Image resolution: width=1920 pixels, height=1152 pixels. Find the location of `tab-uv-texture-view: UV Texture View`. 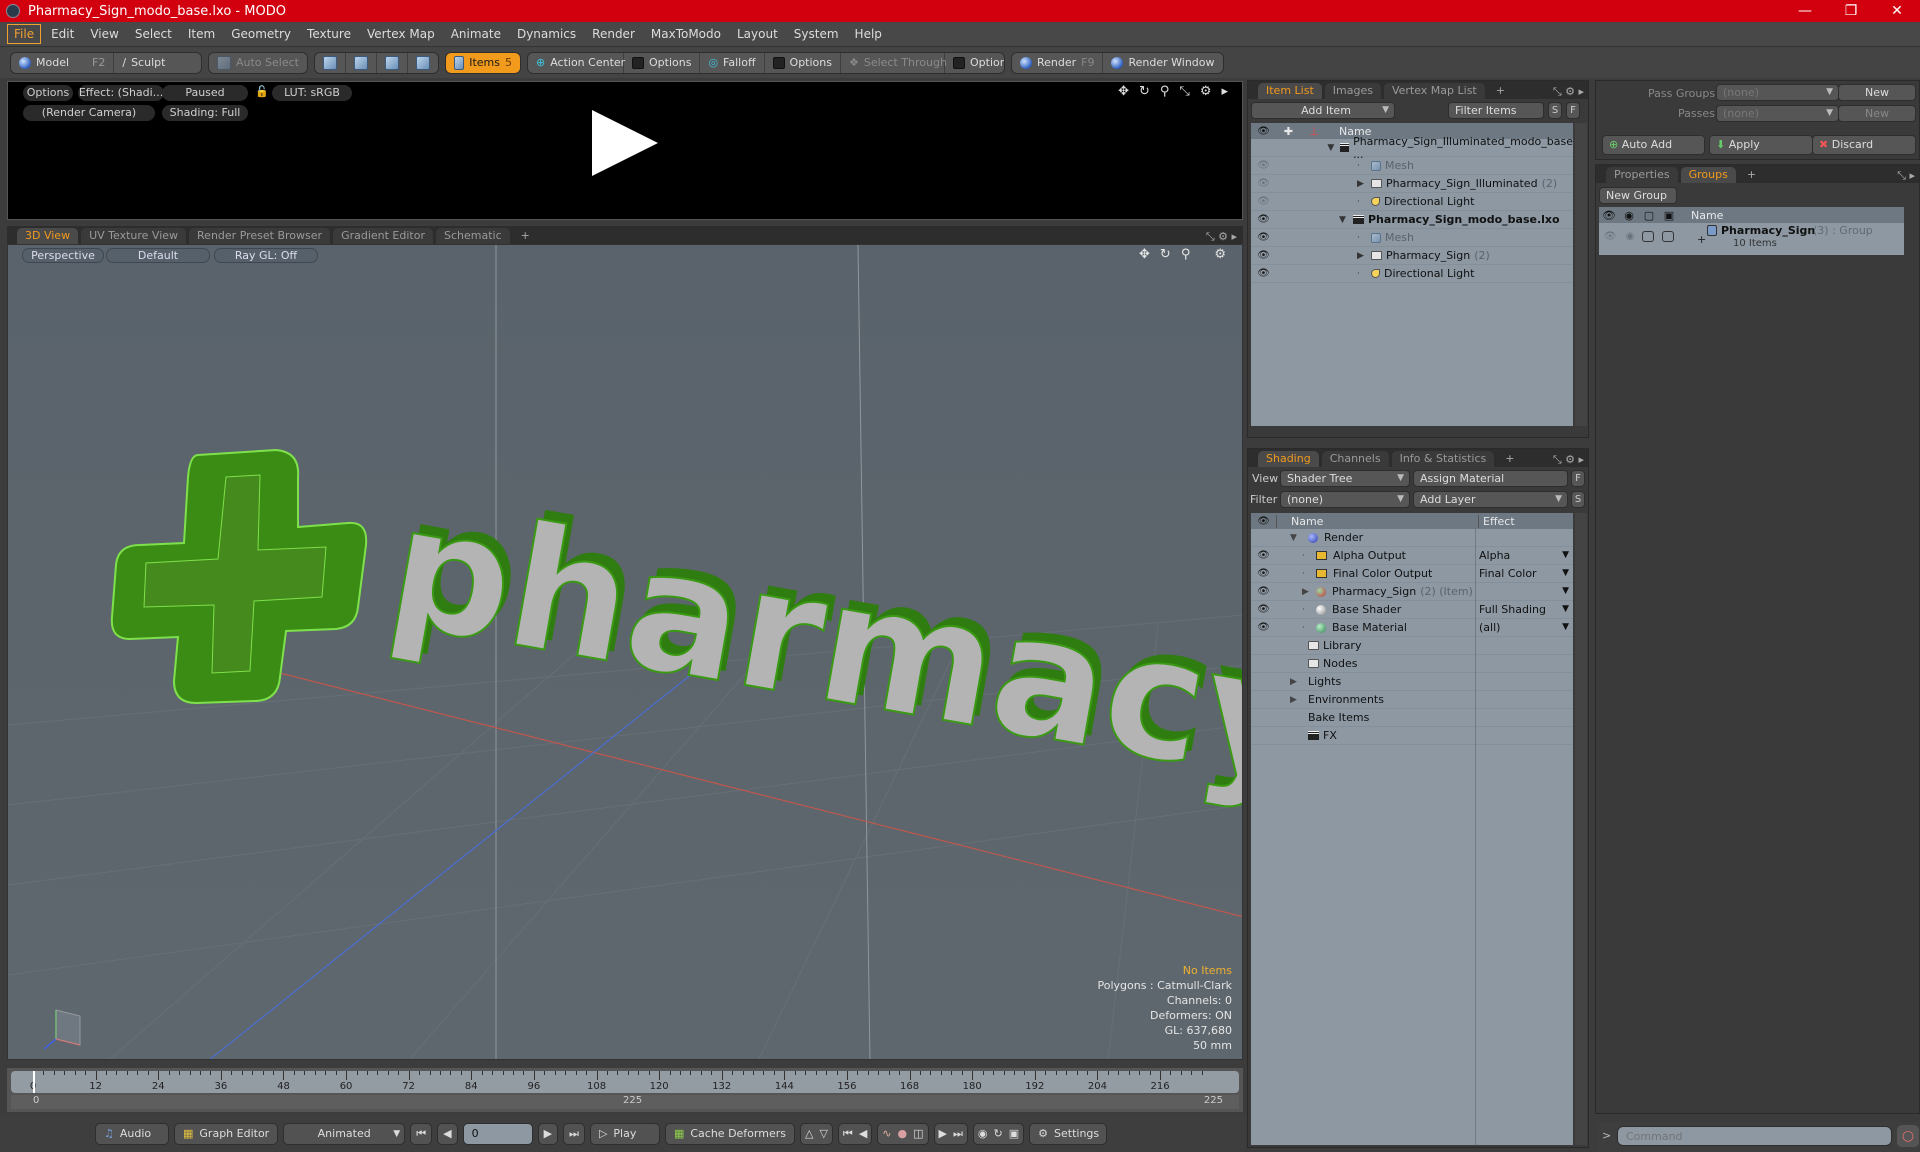

tab-uv-texture-view: UV Texture View is located at coordinates (134, 236).